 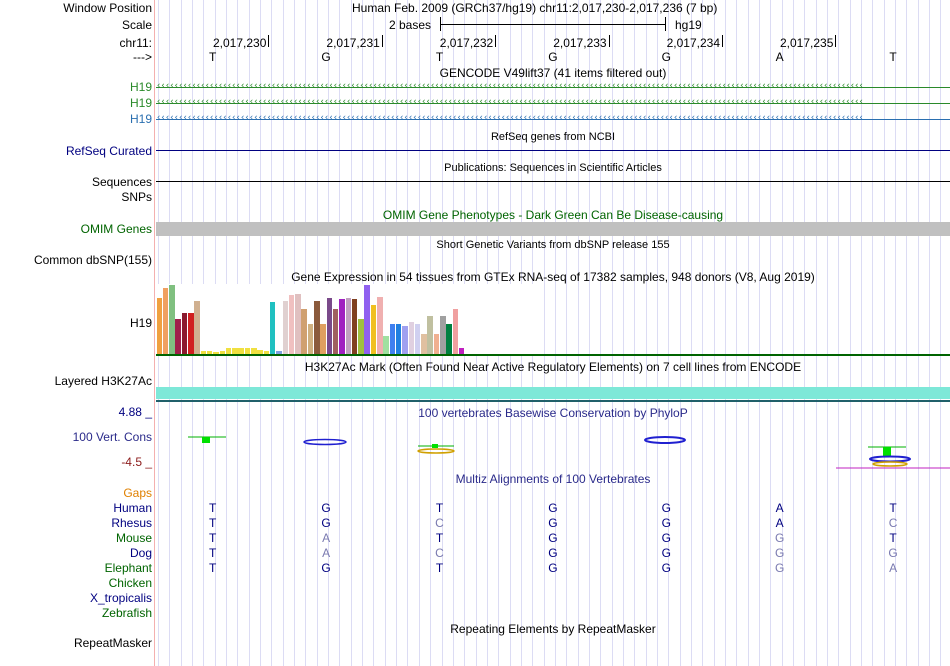 What do you see at coordinates (137, 493) in the screenshot?
I see `multiz-gaps-label: Gaps` at bounding box center [137, 493].